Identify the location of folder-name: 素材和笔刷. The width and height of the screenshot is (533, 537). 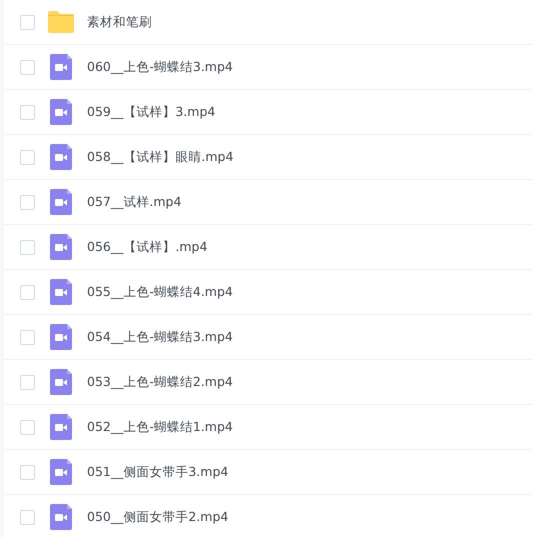
(119, 22).